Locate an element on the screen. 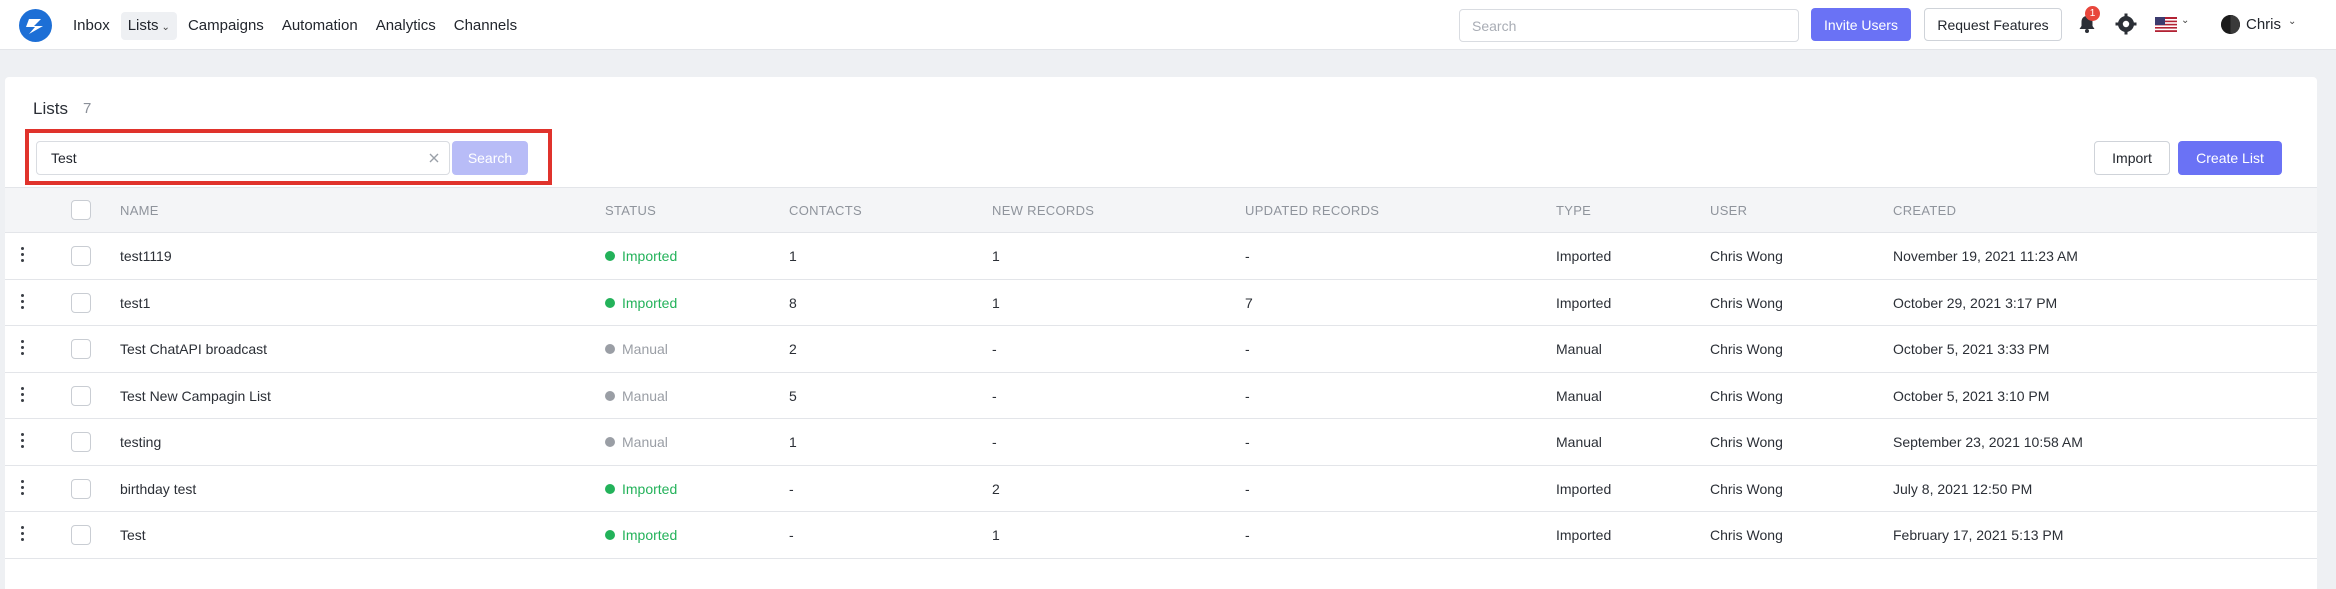 The height and width of the screenshot is (589, 2336). logo-icon is located at coordinates (35, 25).